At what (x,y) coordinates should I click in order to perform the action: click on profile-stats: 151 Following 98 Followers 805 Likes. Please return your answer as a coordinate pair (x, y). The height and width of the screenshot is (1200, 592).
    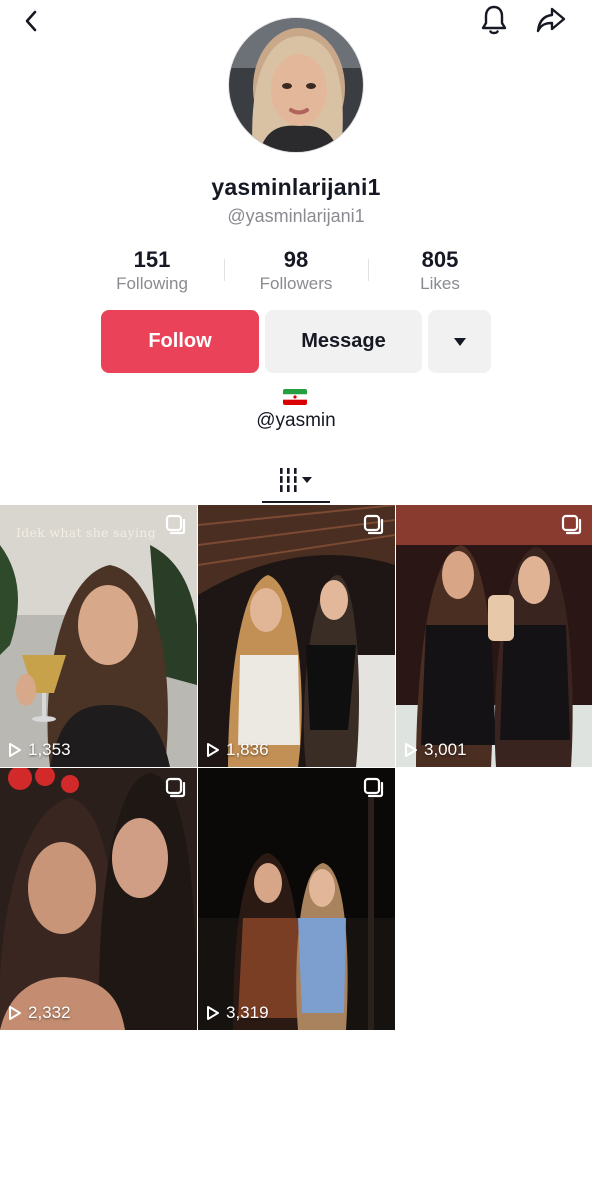
    Looking at the image, I should click on (296, 273).